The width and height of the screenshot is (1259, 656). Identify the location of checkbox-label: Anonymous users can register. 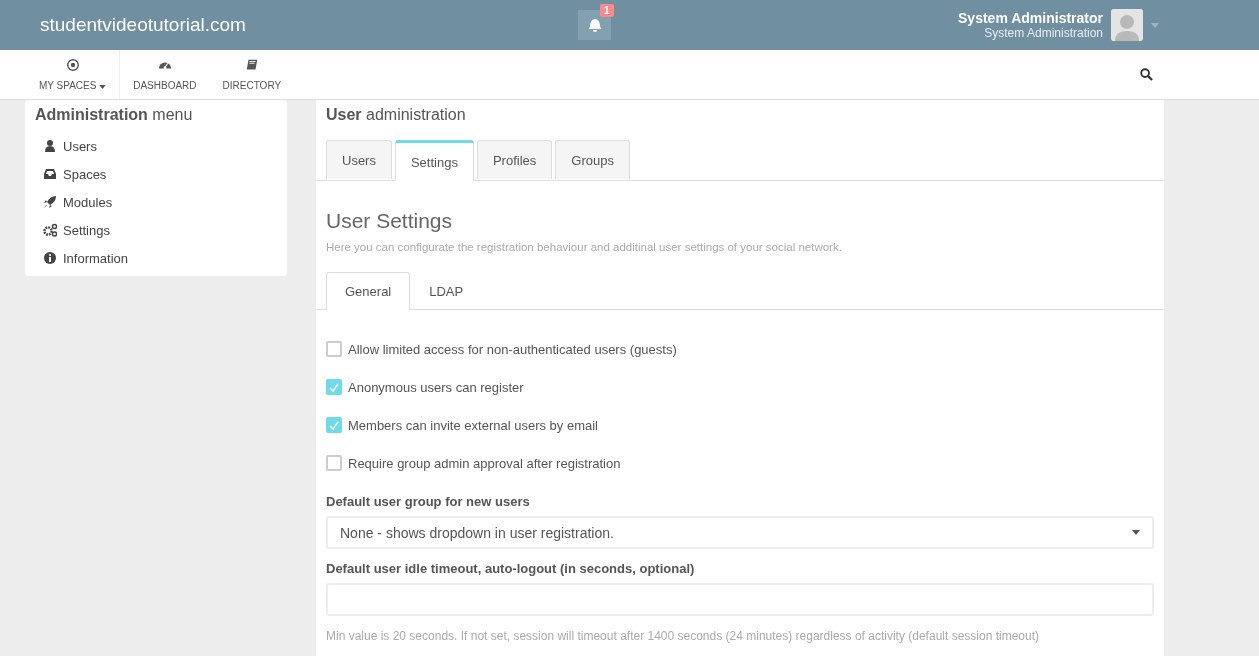
(436, 387).